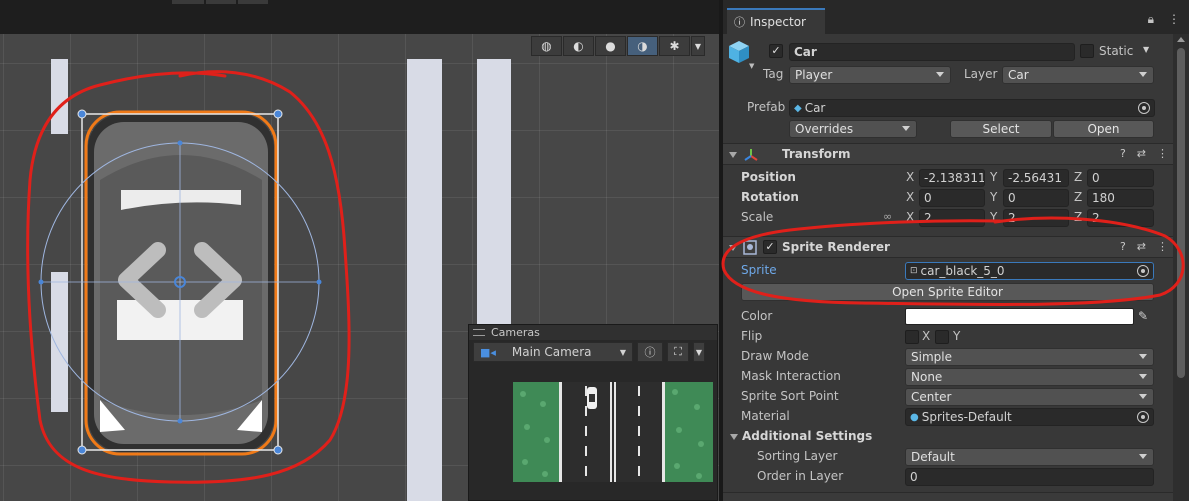 This screenshot has height=501, width=1189. What do you see at coordinates (739, 52) in the screenshot?
I see `gameobject-cube-icon` at bounding box center [739, 52].